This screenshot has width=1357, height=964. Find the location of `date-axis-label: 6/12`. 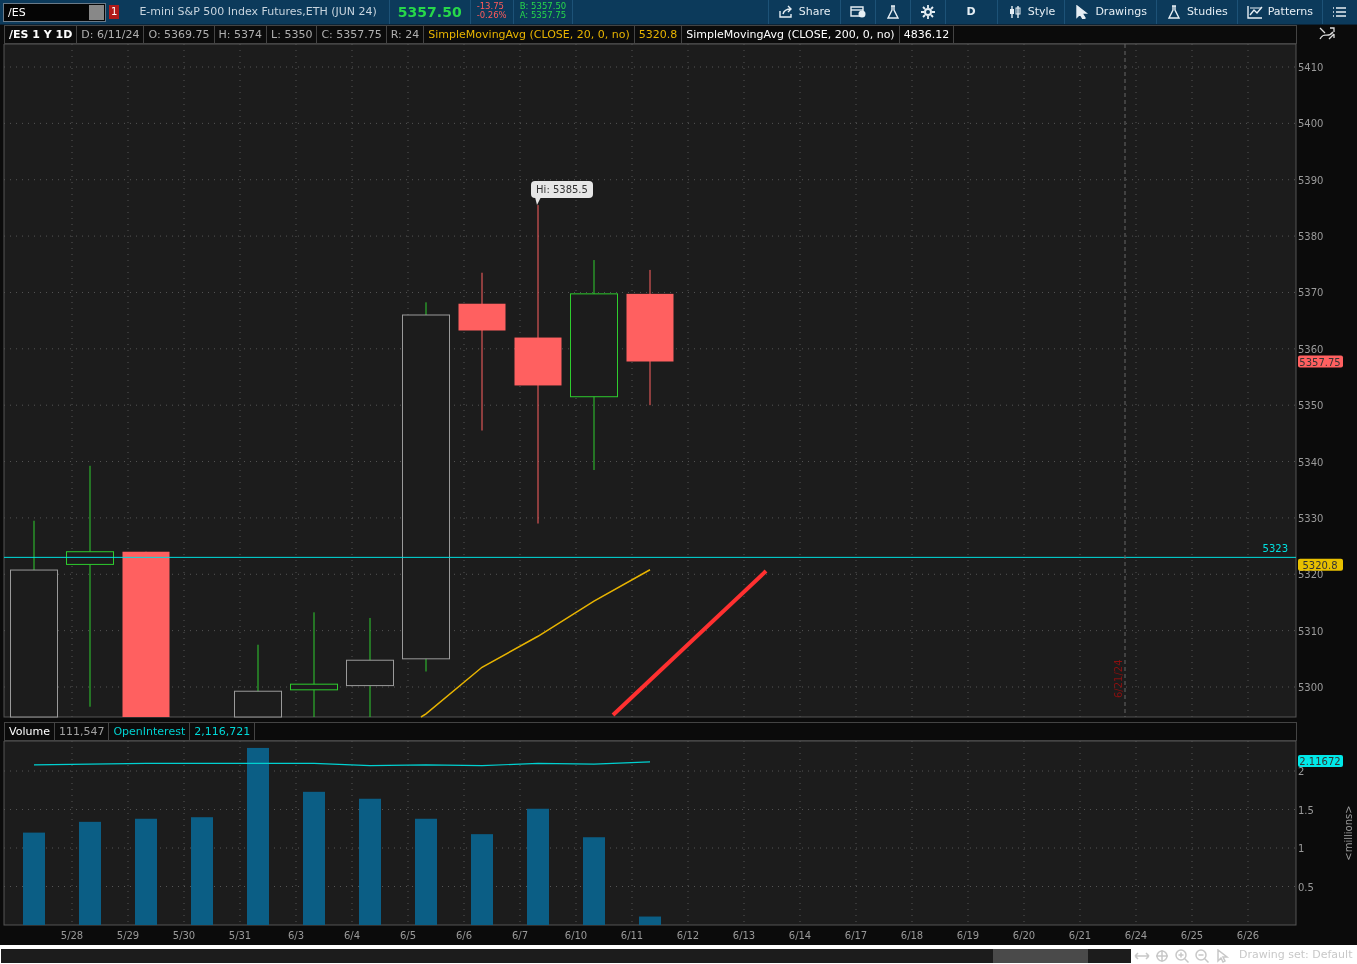

date-axis-label: 6/12 is located at coordinates (688, 935).